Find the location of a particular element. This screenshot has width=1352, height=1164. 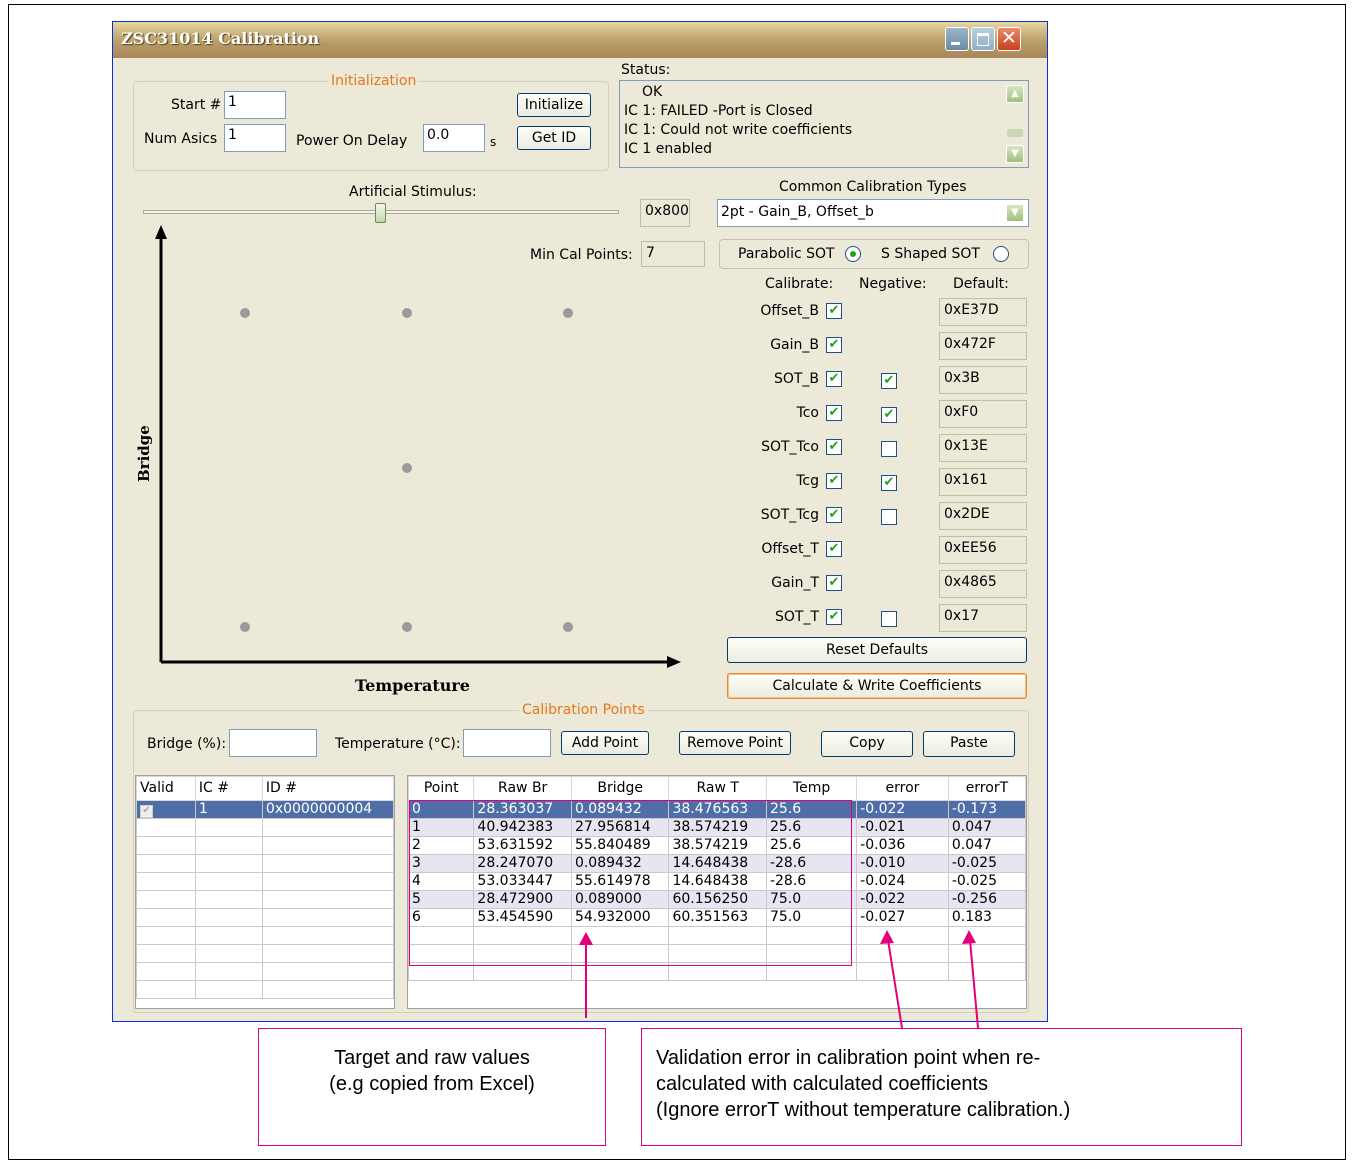

callout-arrowhead-errort-icon is located at coordinates (969, 937).